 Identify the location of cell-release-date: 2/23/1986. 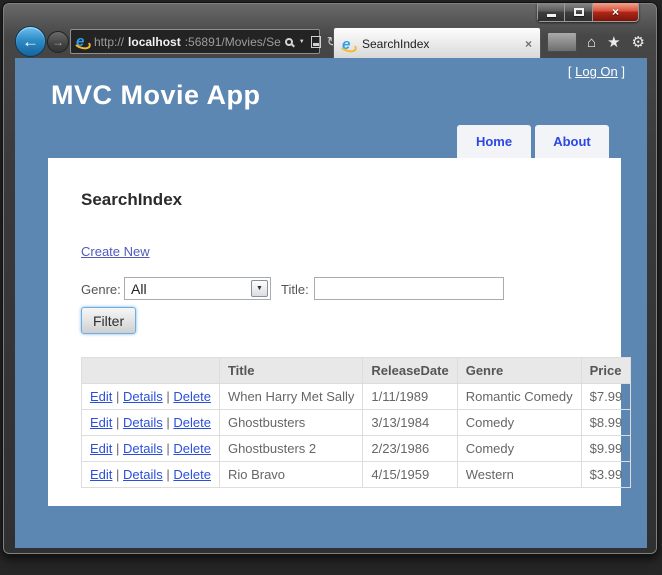
(410, 448).